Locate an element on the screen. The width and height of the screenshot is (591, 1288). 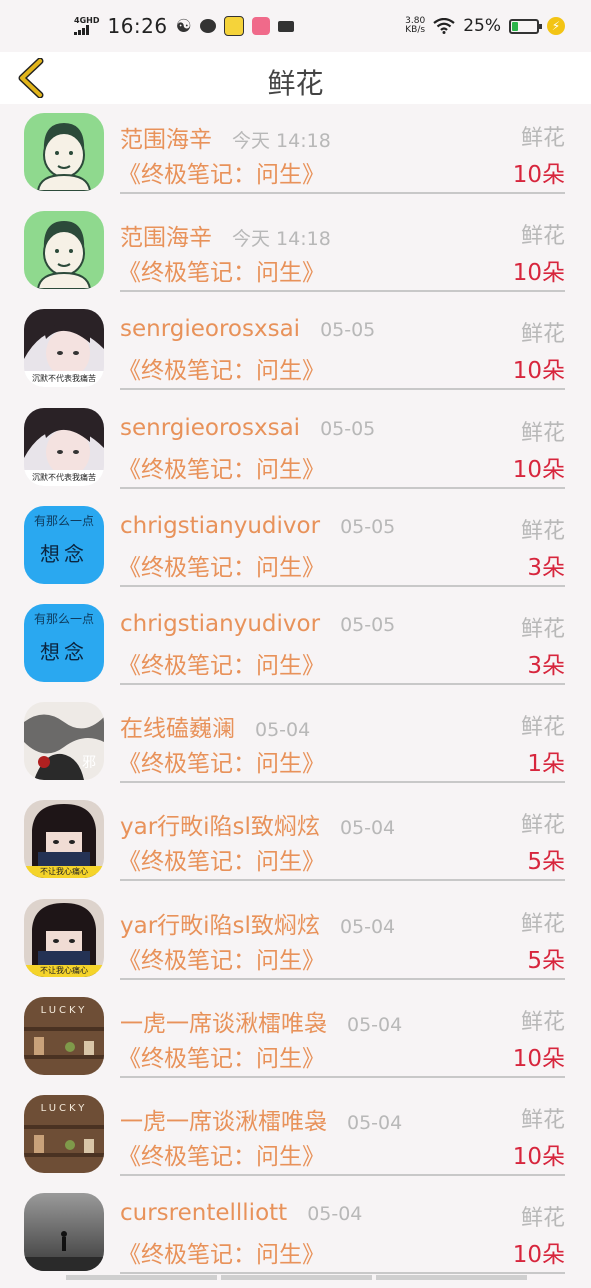
signal-icon is located at coordinates (81, 30).